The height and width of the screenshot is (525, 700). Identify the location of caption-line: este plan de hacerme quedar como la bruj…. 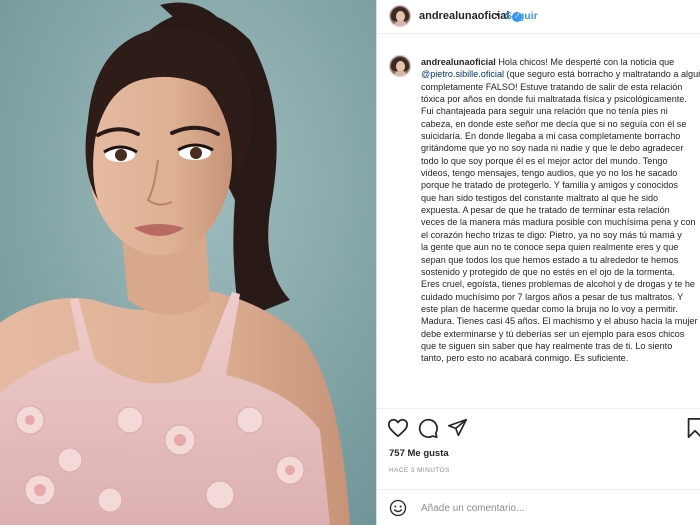
(560, 309).